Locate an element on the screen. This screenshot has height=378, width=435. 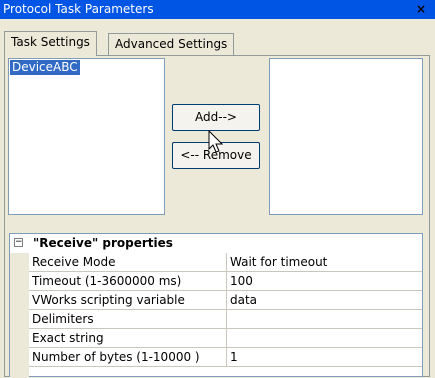
close-icon: × is located at coordinates (421, 9).